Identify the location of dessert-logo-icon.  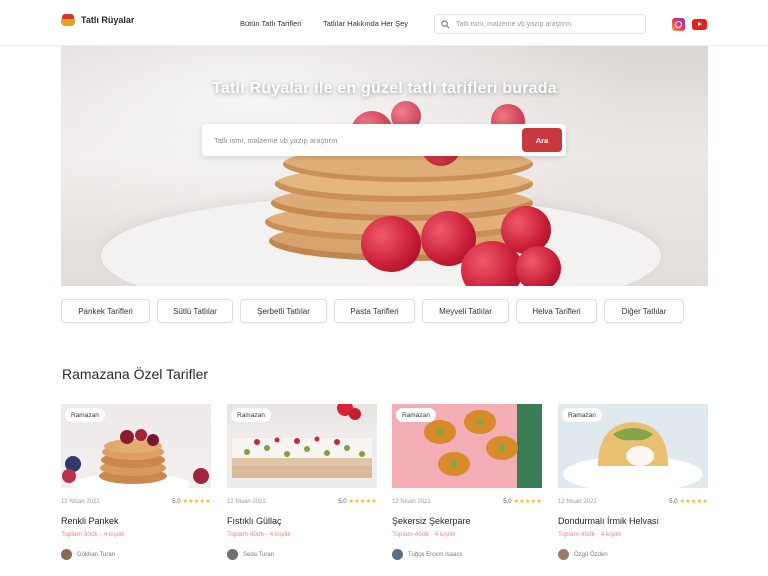
(68, 20).